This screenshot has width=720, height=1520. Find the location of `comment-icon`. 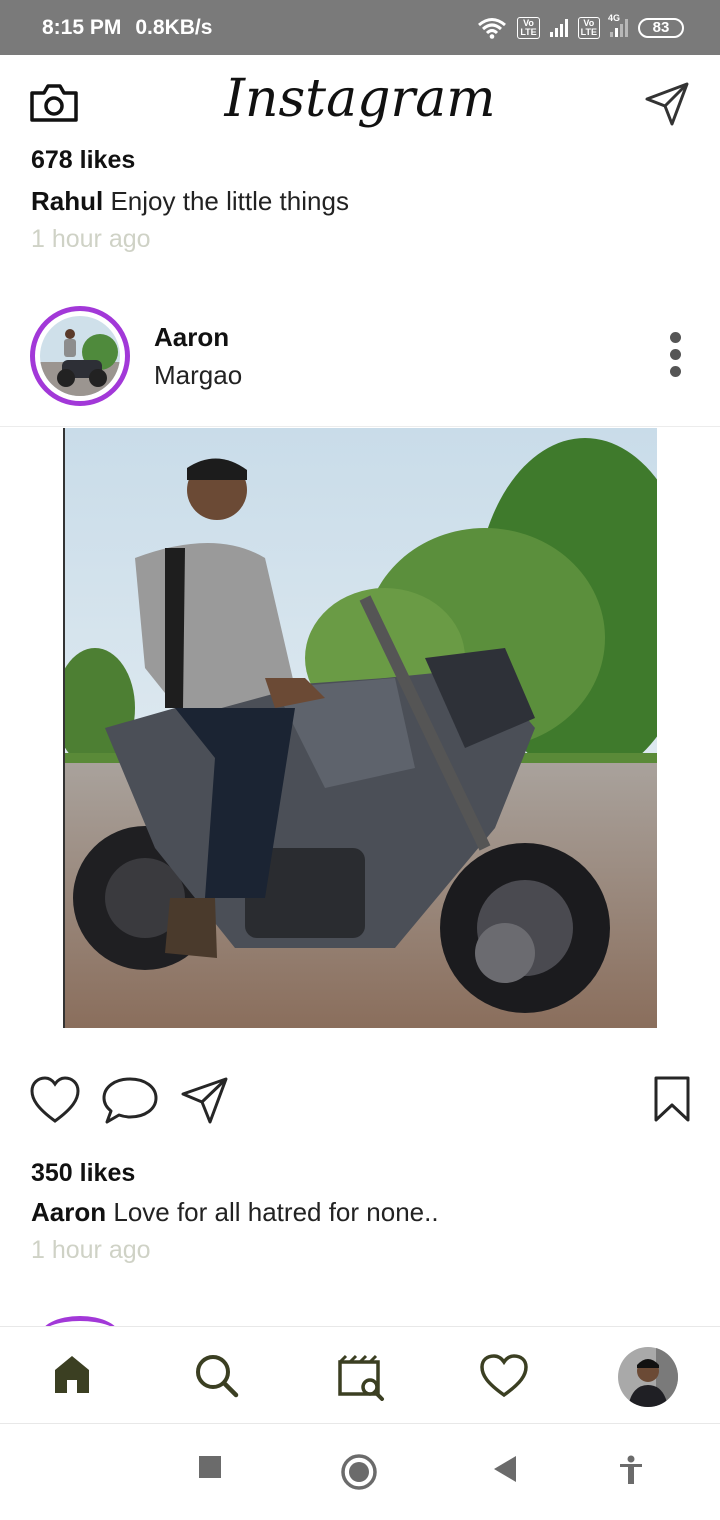

comment-icon is located at coordinates (130, 1101).